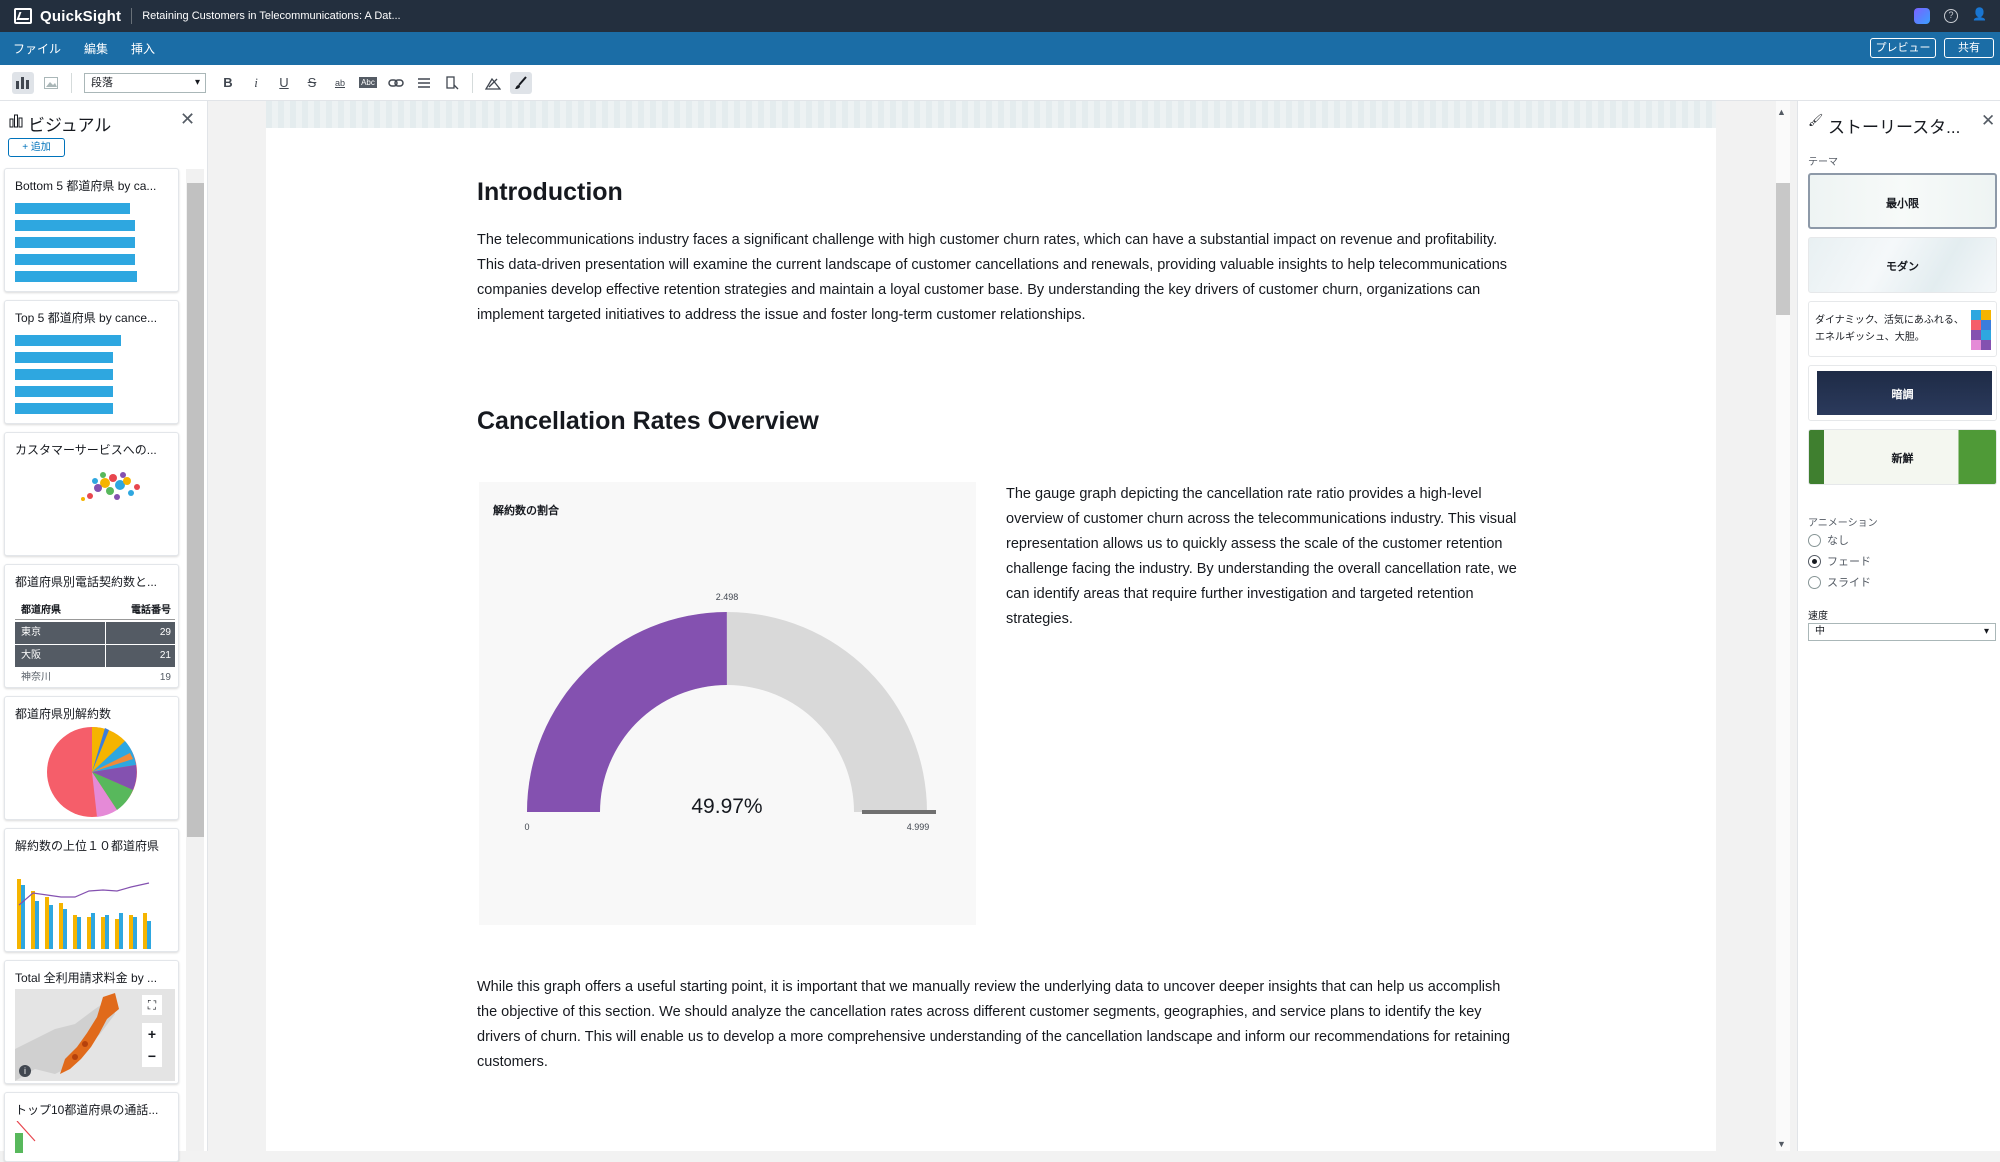 The image size is (2000, 1162). Describe the element at coordinates (80, 16) in the screenshot. I see `app-name: QuickSight` at that location.